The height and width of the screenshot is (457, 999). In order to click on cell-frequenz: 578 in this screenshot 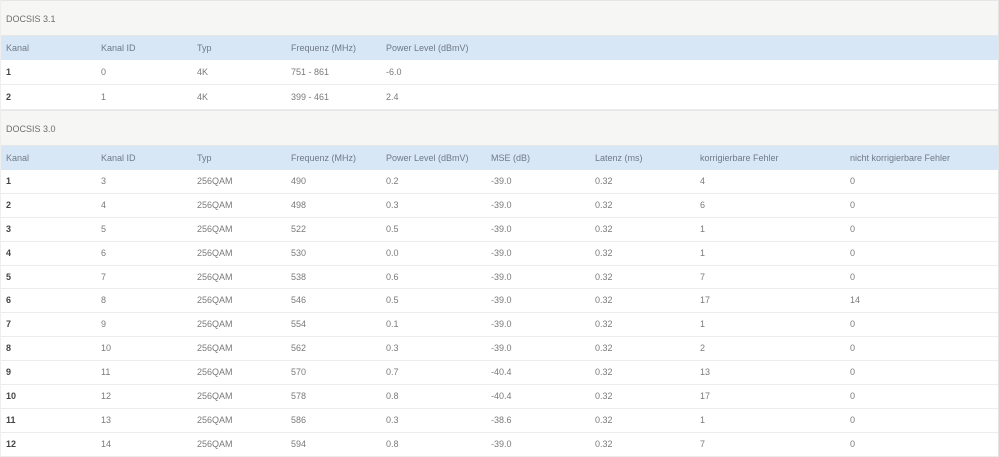, I will do `click(299, 396)`.